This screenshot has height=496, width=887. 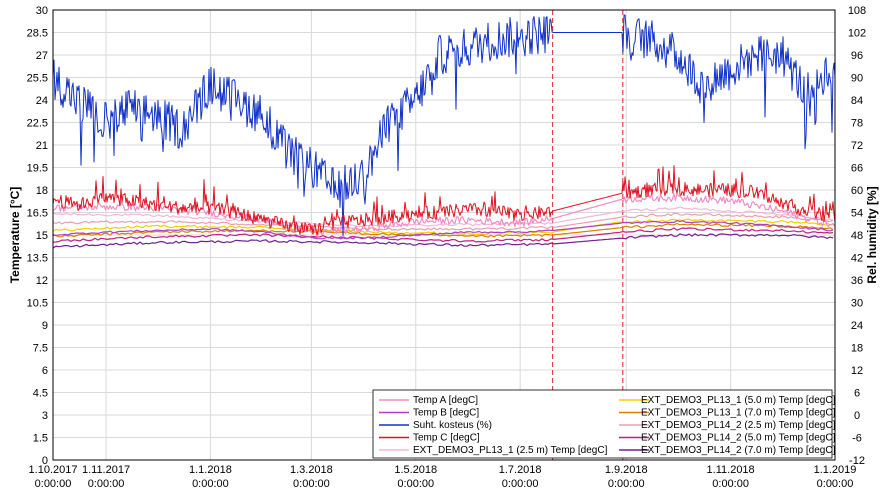 I want to click on y-tick-label: 19.5, so click(x=37, y=169).